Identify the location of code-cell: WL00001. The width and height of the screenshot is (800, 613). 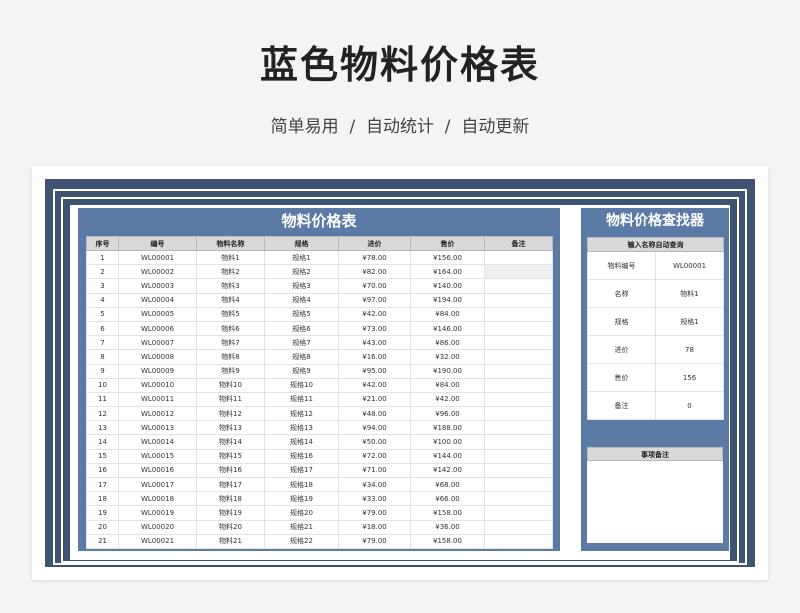
(157, 257).